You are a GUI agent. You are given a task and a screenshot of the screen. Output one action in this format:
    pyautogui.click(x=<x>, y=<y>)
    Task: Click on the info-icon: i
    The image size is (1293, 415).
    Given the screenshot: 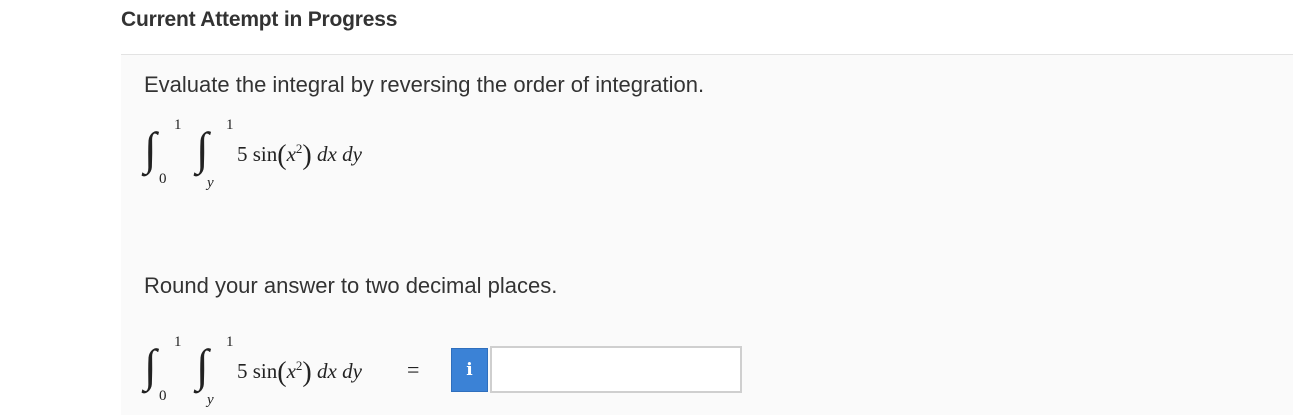 What is the action you would take?
    pyautogui.click(x=469, y=370)
    